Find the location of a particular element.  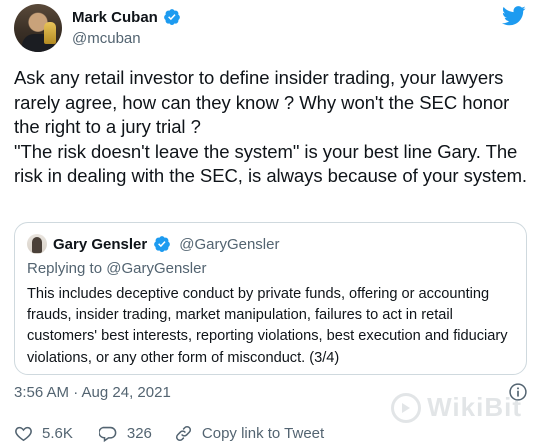

quoted-header: Gary Gensler @GaryGensler is located at coordinates (153, 244).